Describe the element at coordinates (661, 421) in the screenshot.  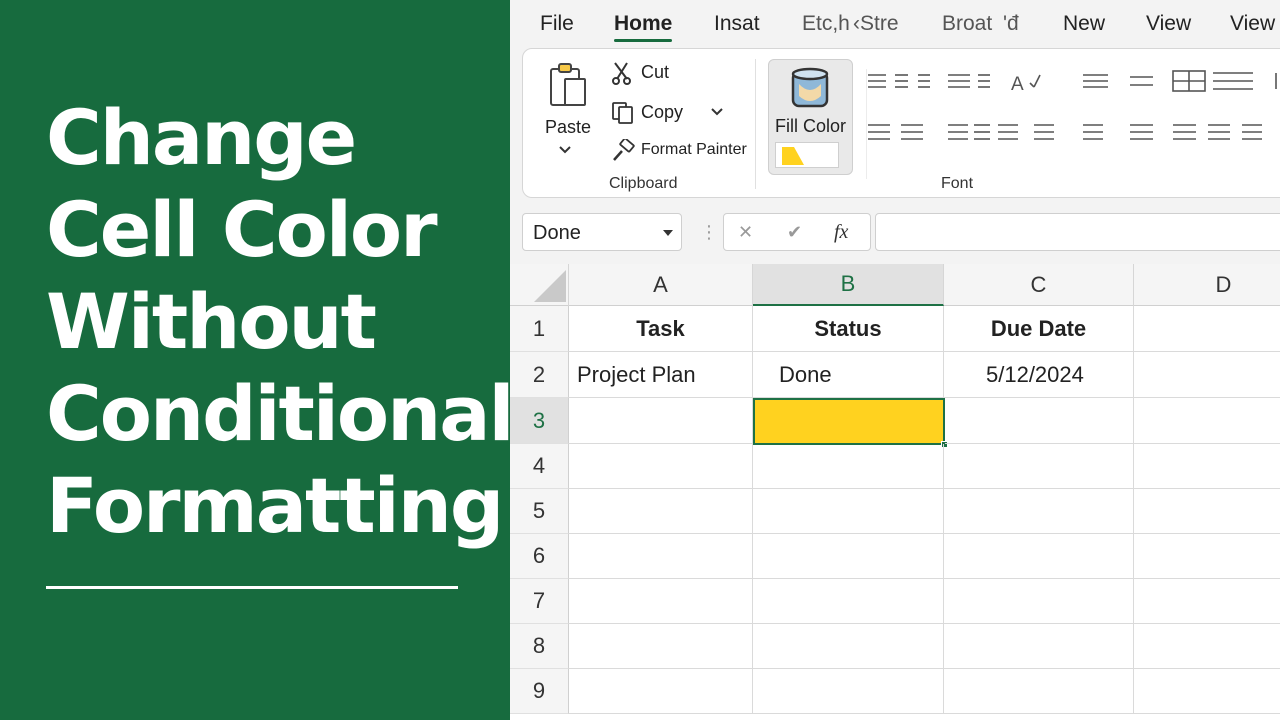
I see `cell-a3` at that location.